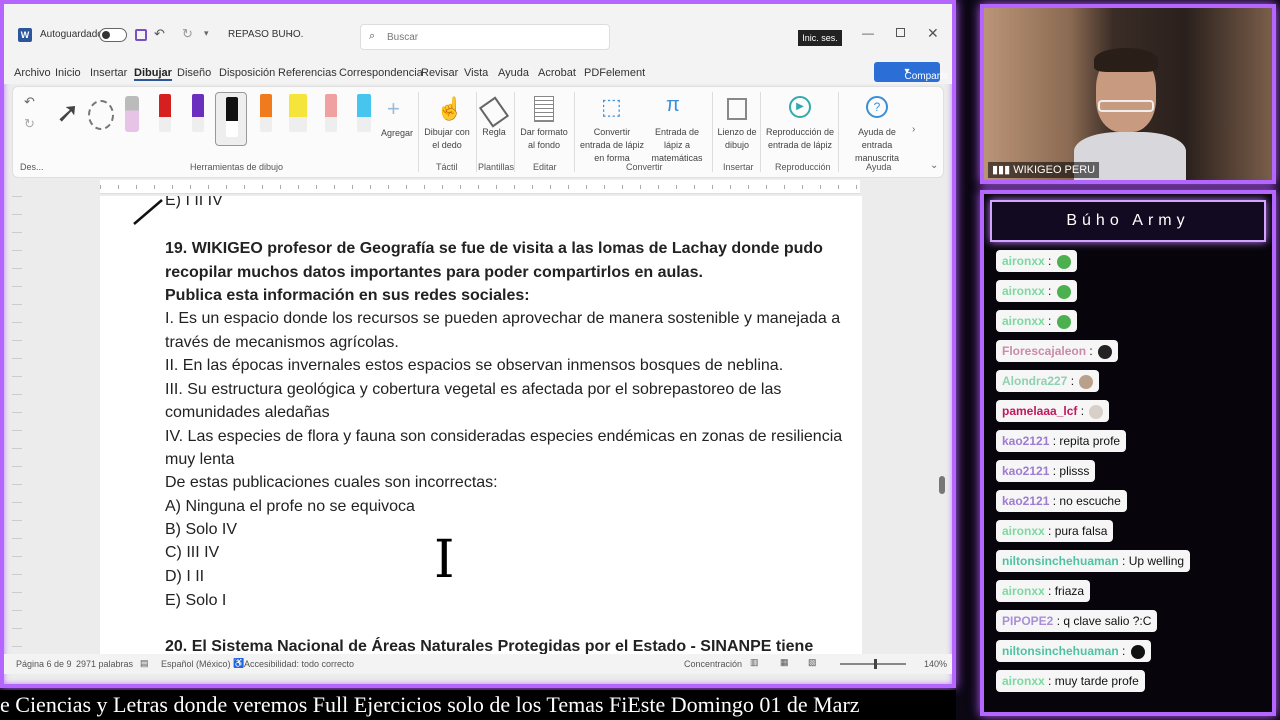 The height and width of the screenshot is (720, 1280). What do you see at coordinates (485, 37) in the screenshot?
I see `search-box: ⌕ Buscar` at bounding box center [485, 37].